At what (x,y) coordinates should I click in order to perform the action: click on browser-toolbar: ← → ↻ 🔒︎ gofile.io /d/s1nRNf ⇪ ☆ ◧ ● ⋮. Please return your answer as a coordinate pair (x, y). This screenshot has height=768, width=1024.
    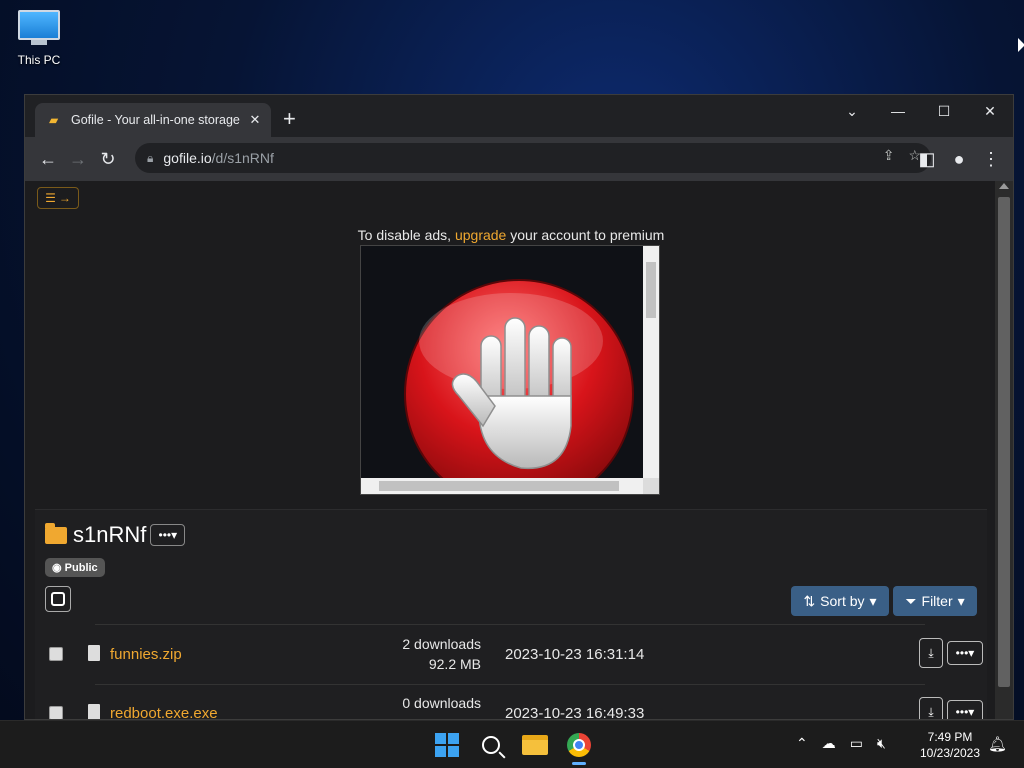
    Looking at the image, I should click on (519, 159).